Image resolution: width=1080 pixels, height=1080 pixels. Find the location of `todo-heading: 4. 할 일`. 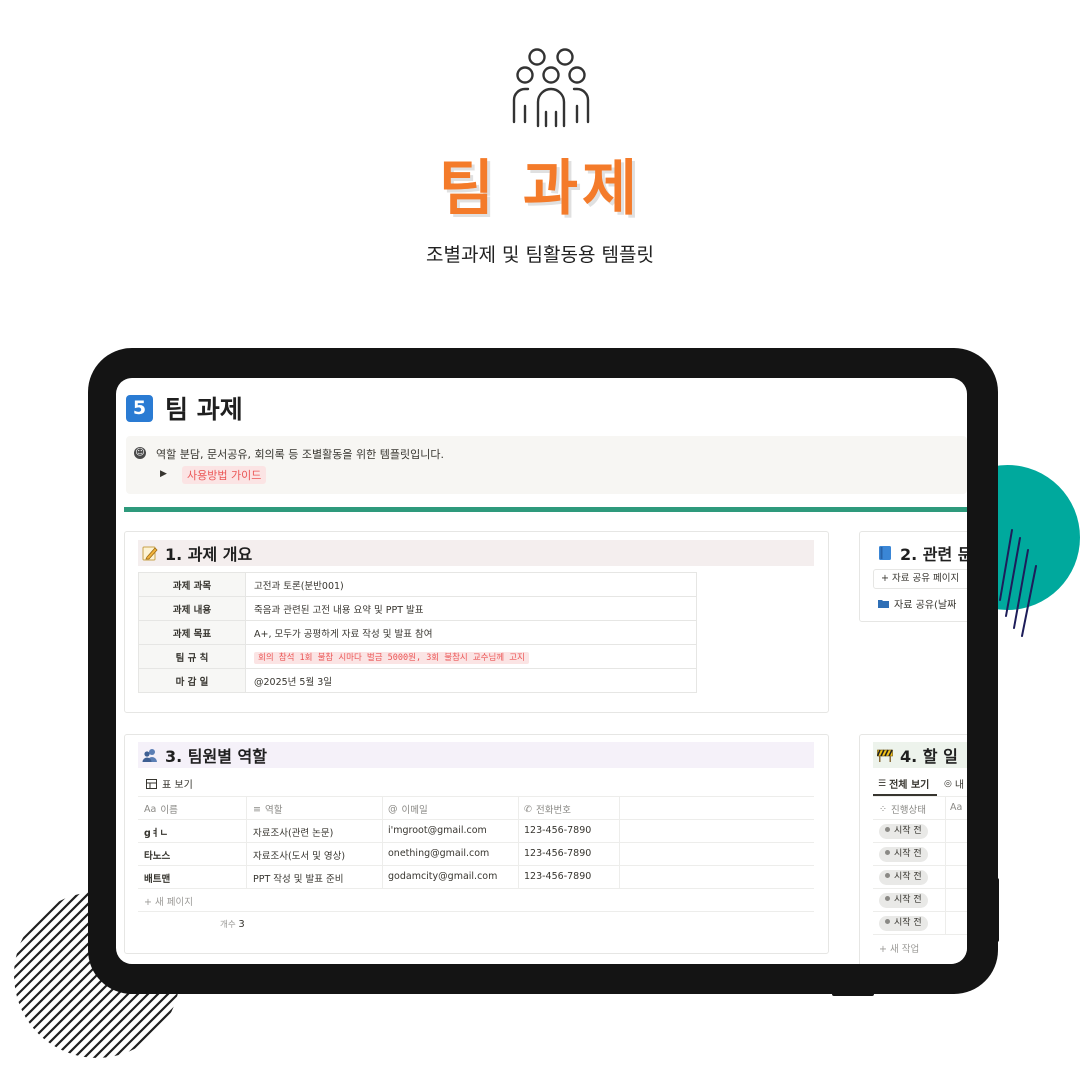

todo-heading: 4. 할 일 is located at coordinates (920, 755).